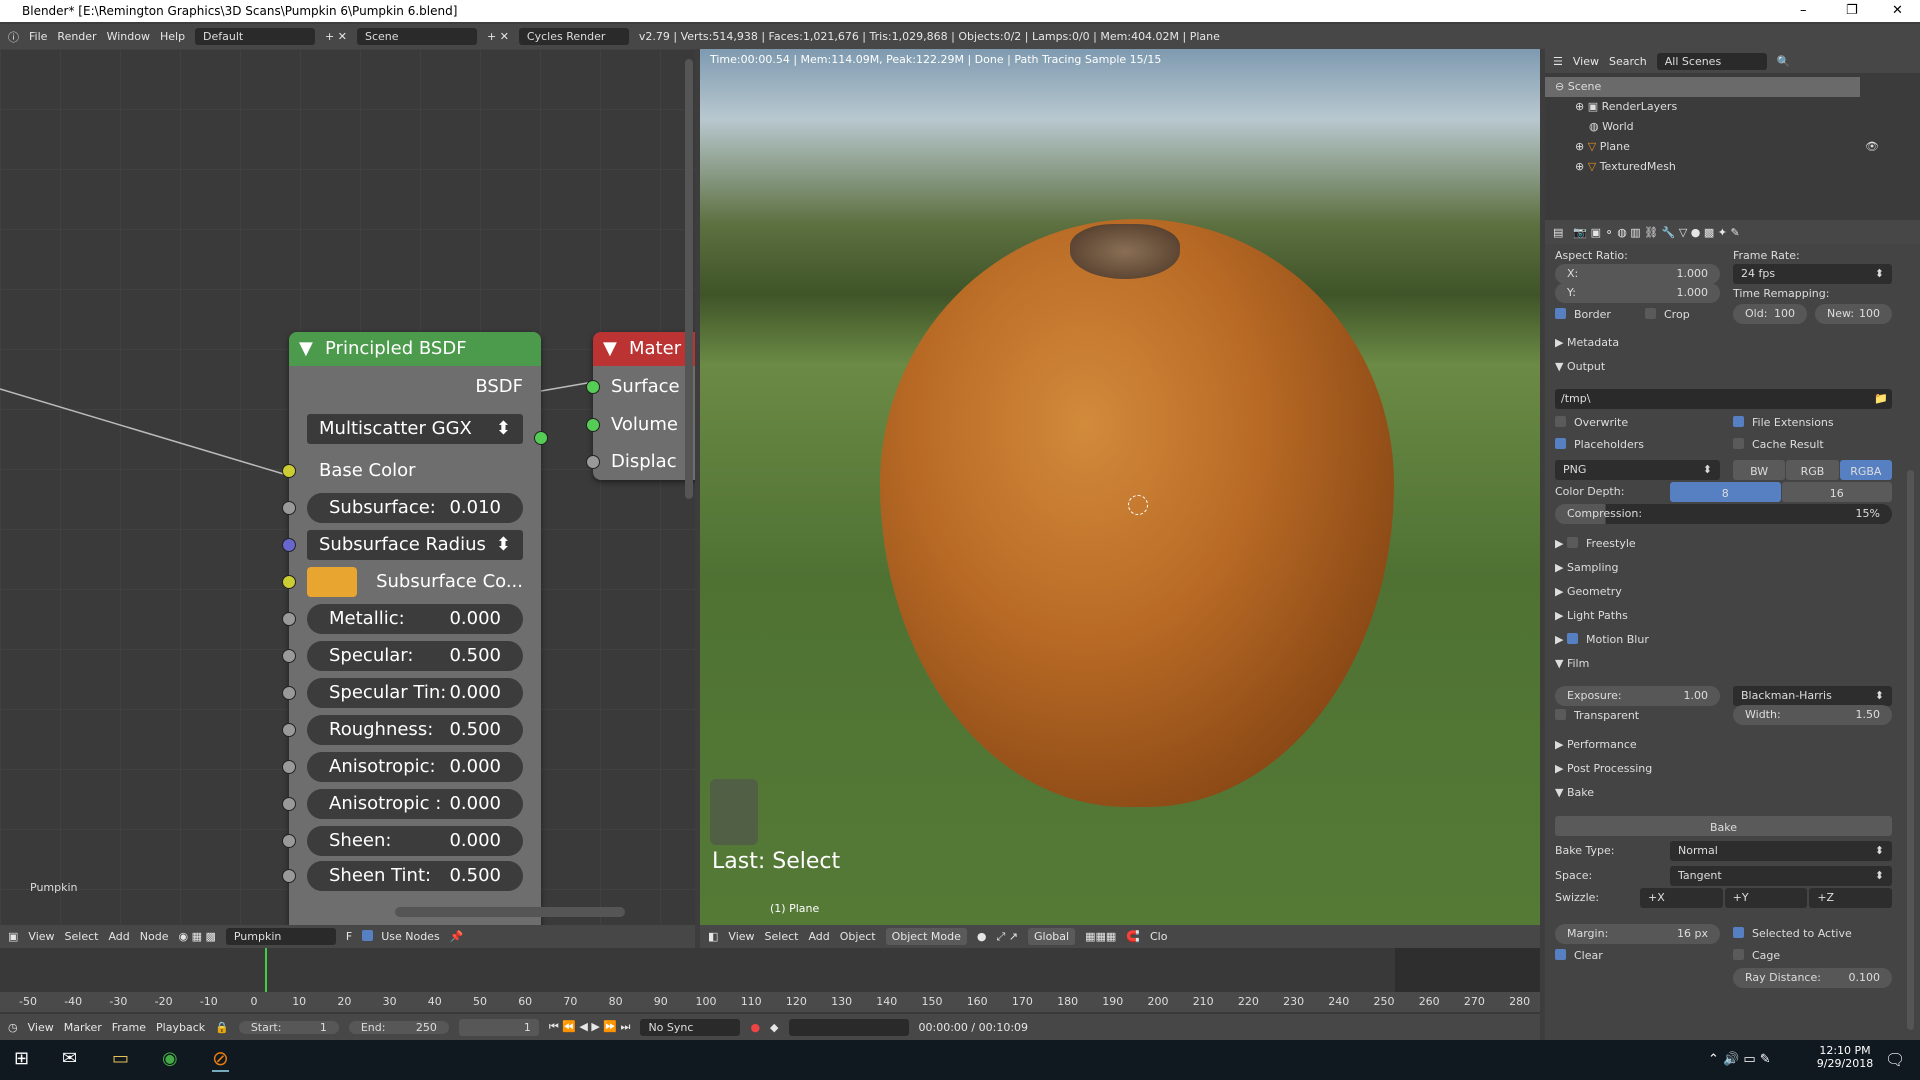  What do you see at coordinates (129, 1027) in the screenshot?
I see `menu-frame: Frame` at bounding box center [129, 1027].